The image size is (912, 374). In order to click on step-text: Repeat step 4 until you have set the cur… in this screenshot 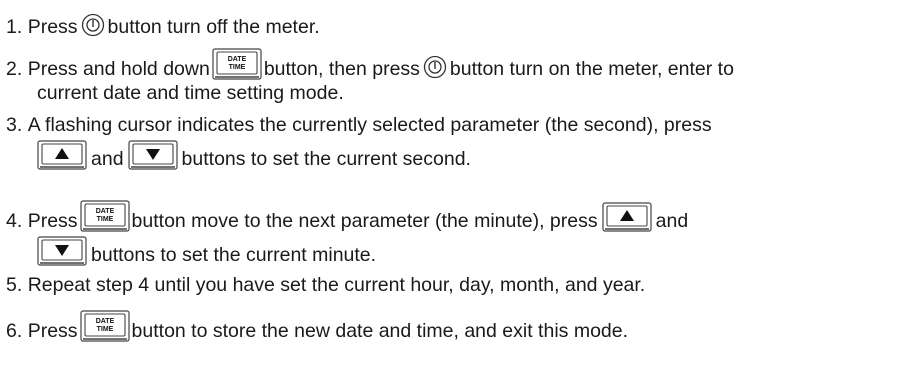, I will do `click(336, 285)`.